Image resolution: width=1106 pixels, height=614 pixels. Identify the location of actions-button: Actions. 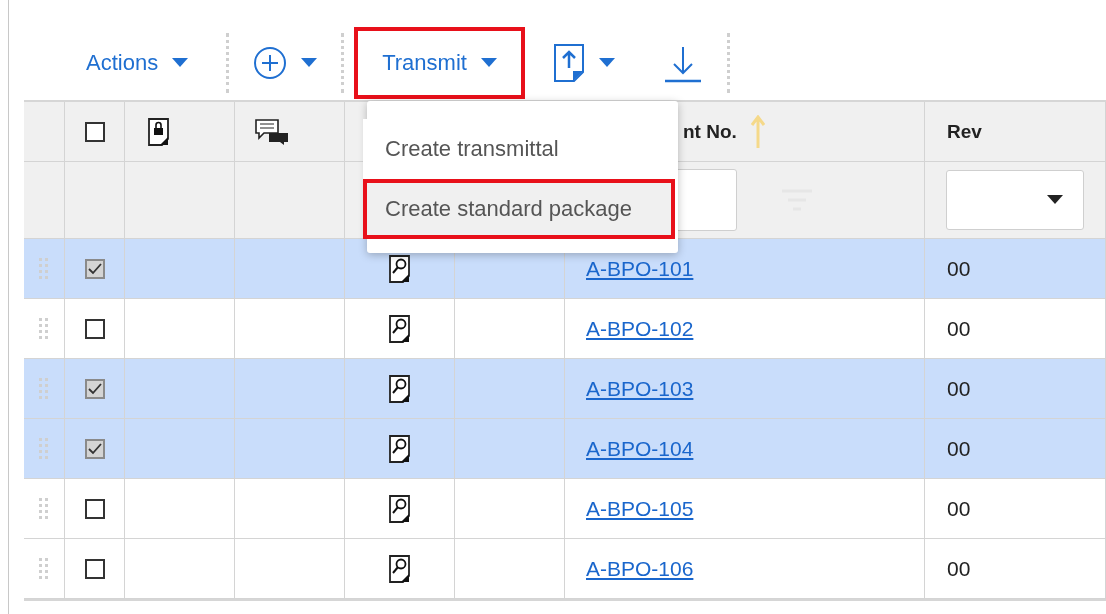
(137, 63).